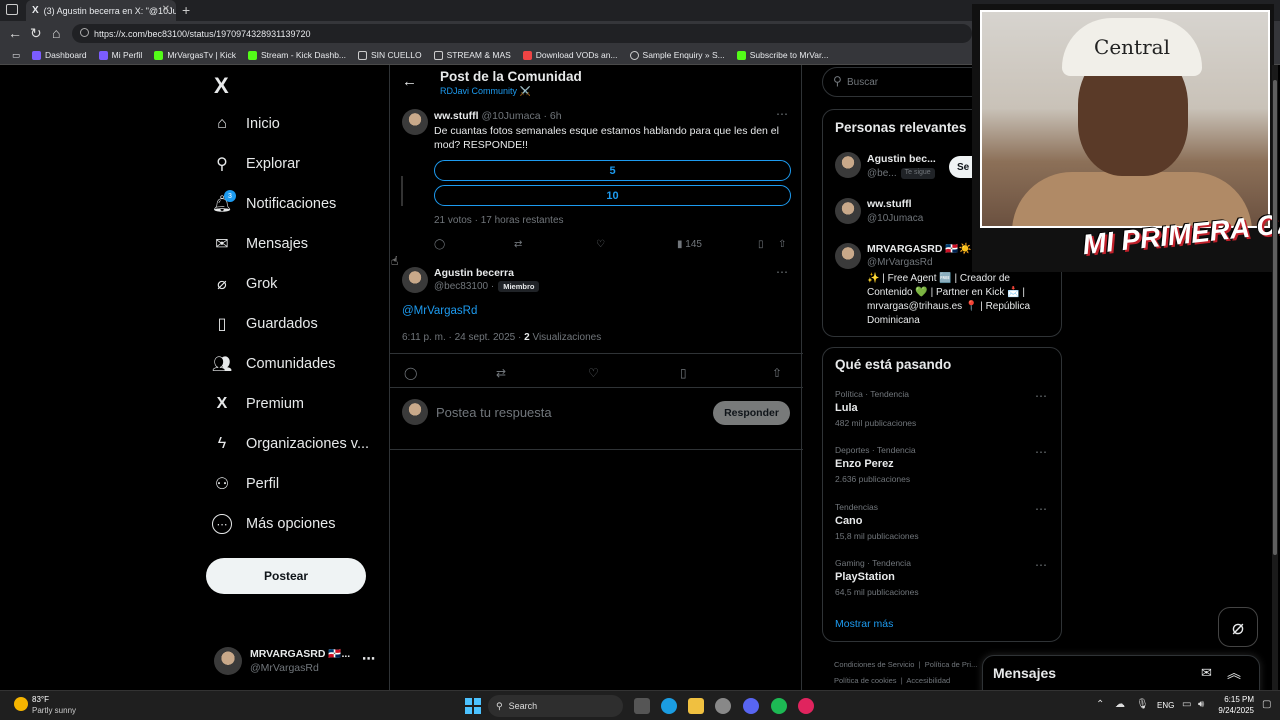  Describe the element at coordinates (612, 195) in the screenshot. I see `poll-option: 10` at that location.